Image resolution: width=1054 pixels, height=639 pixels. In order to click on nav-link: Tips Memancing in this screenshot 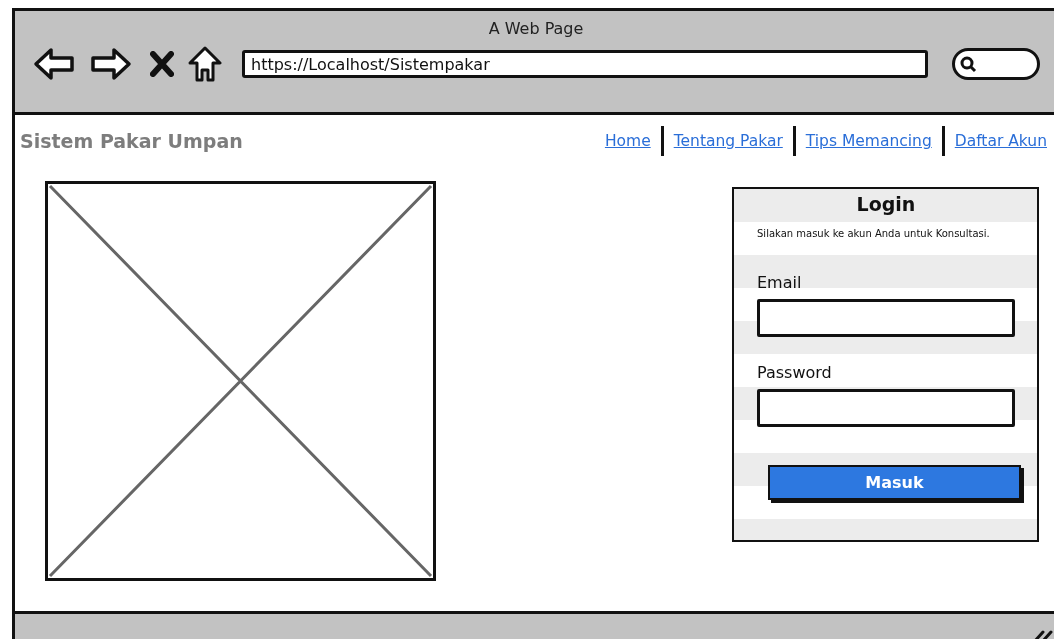, I will do `click(868, 141)`.